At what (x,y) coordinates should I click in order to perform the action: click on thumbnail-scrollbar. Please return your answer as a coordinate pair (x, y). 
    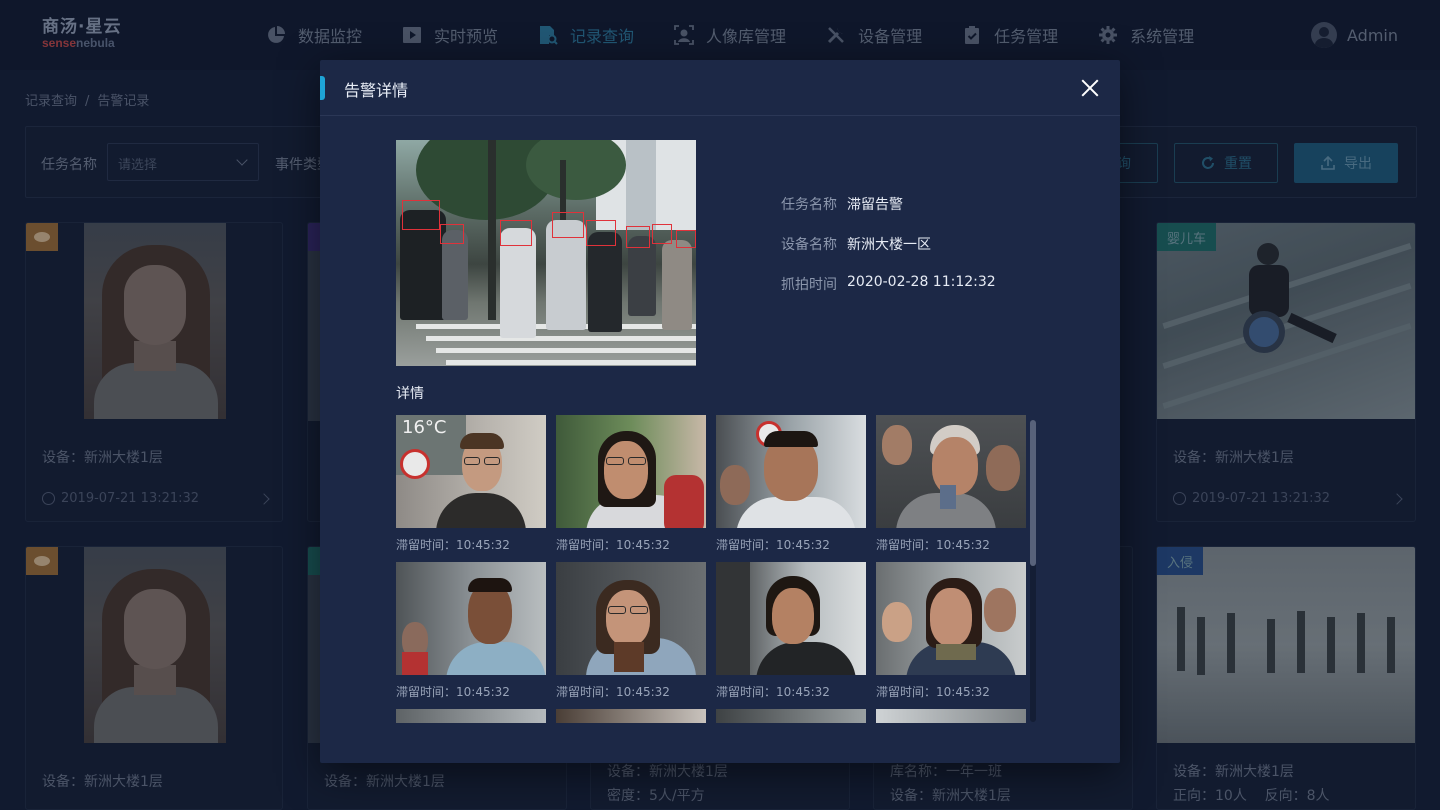
    Looking at the image, I should click on (1033, 571).